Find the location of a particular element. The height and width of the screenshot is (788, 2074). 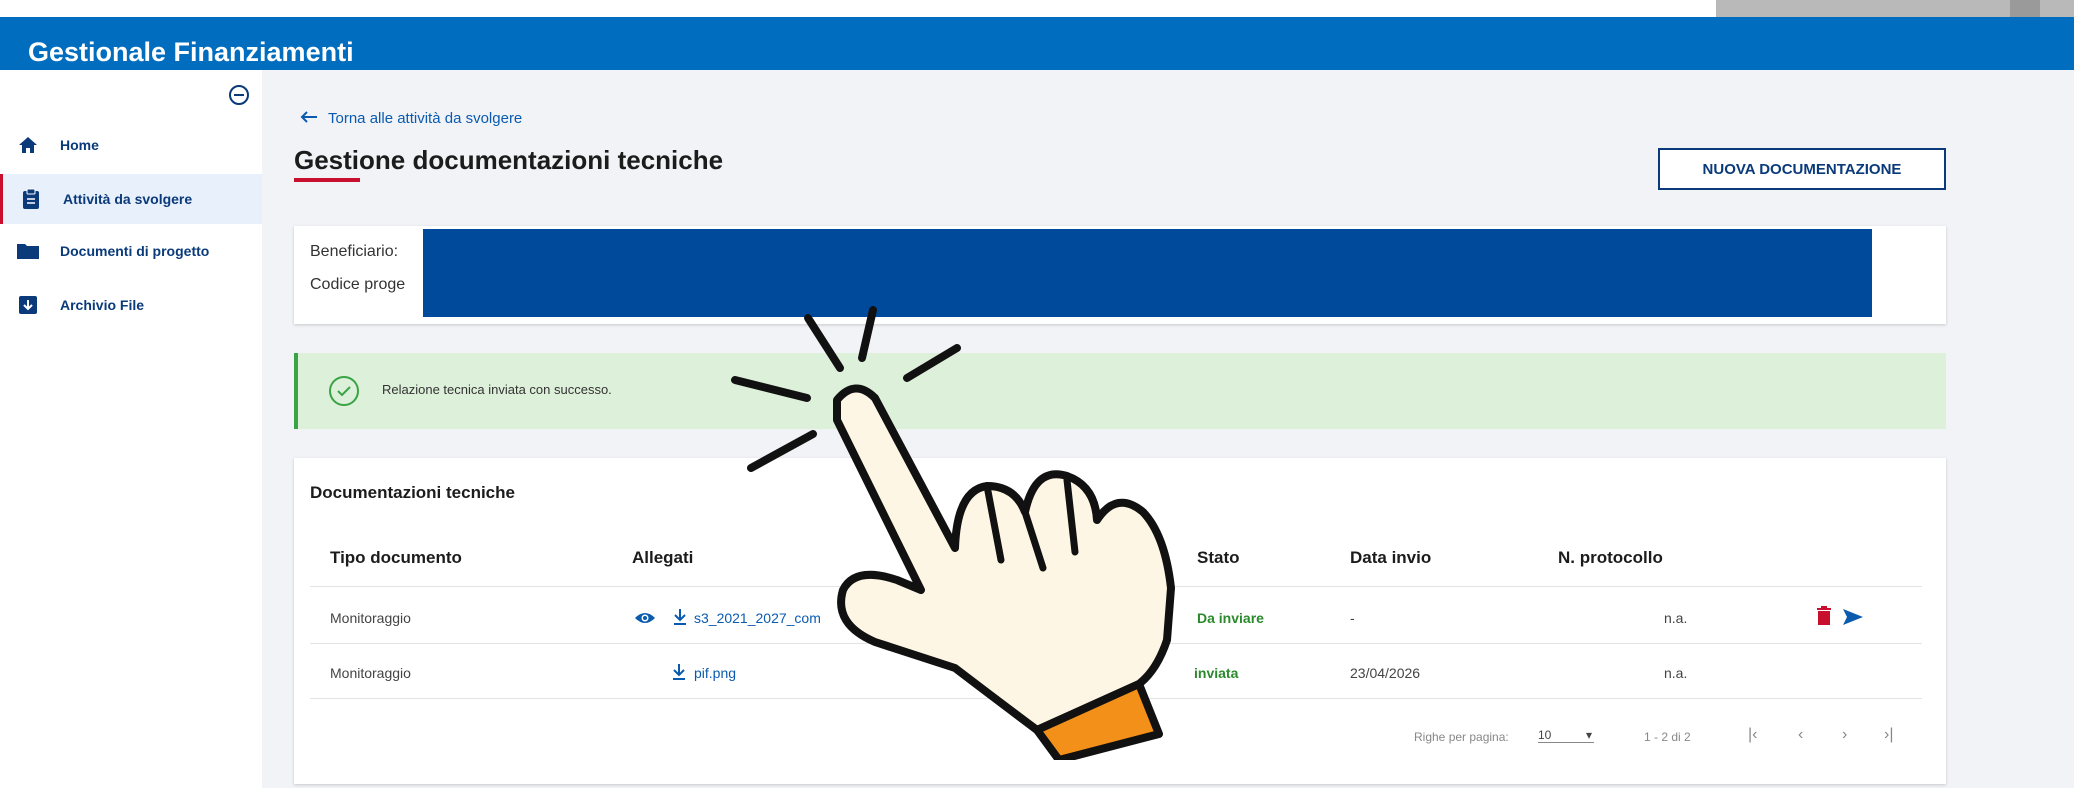

next-page-icon: › is located at coordinates (1844, 735).